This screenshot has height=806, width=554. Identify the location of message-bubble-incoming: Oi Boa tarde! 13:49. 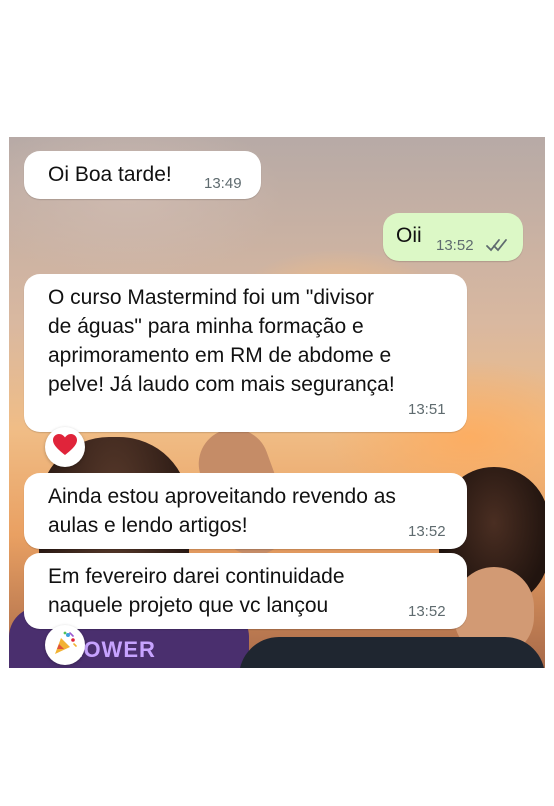
(142, 175).